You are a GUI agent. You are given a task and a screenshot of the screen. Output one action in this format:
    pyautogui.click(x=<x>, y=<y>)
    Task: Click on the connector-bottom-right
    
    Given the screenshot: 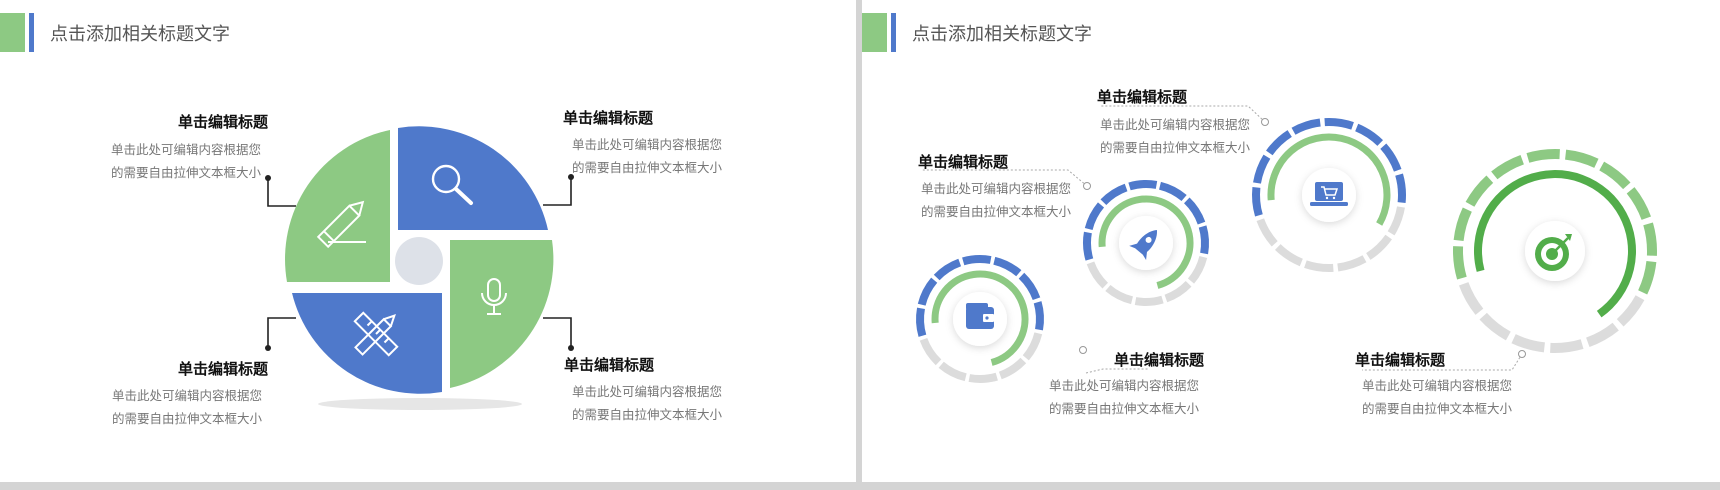 What is the action you would take?
    pyautogui.click(x=557, y=332)
    